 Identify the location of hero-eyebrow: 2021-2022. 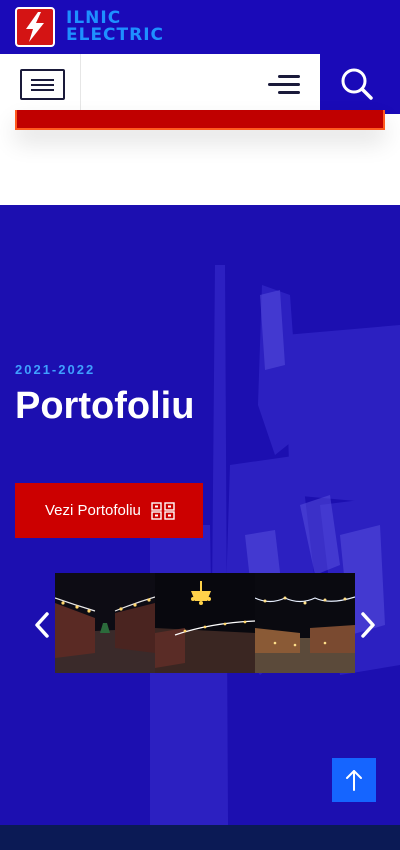
(55, 369).